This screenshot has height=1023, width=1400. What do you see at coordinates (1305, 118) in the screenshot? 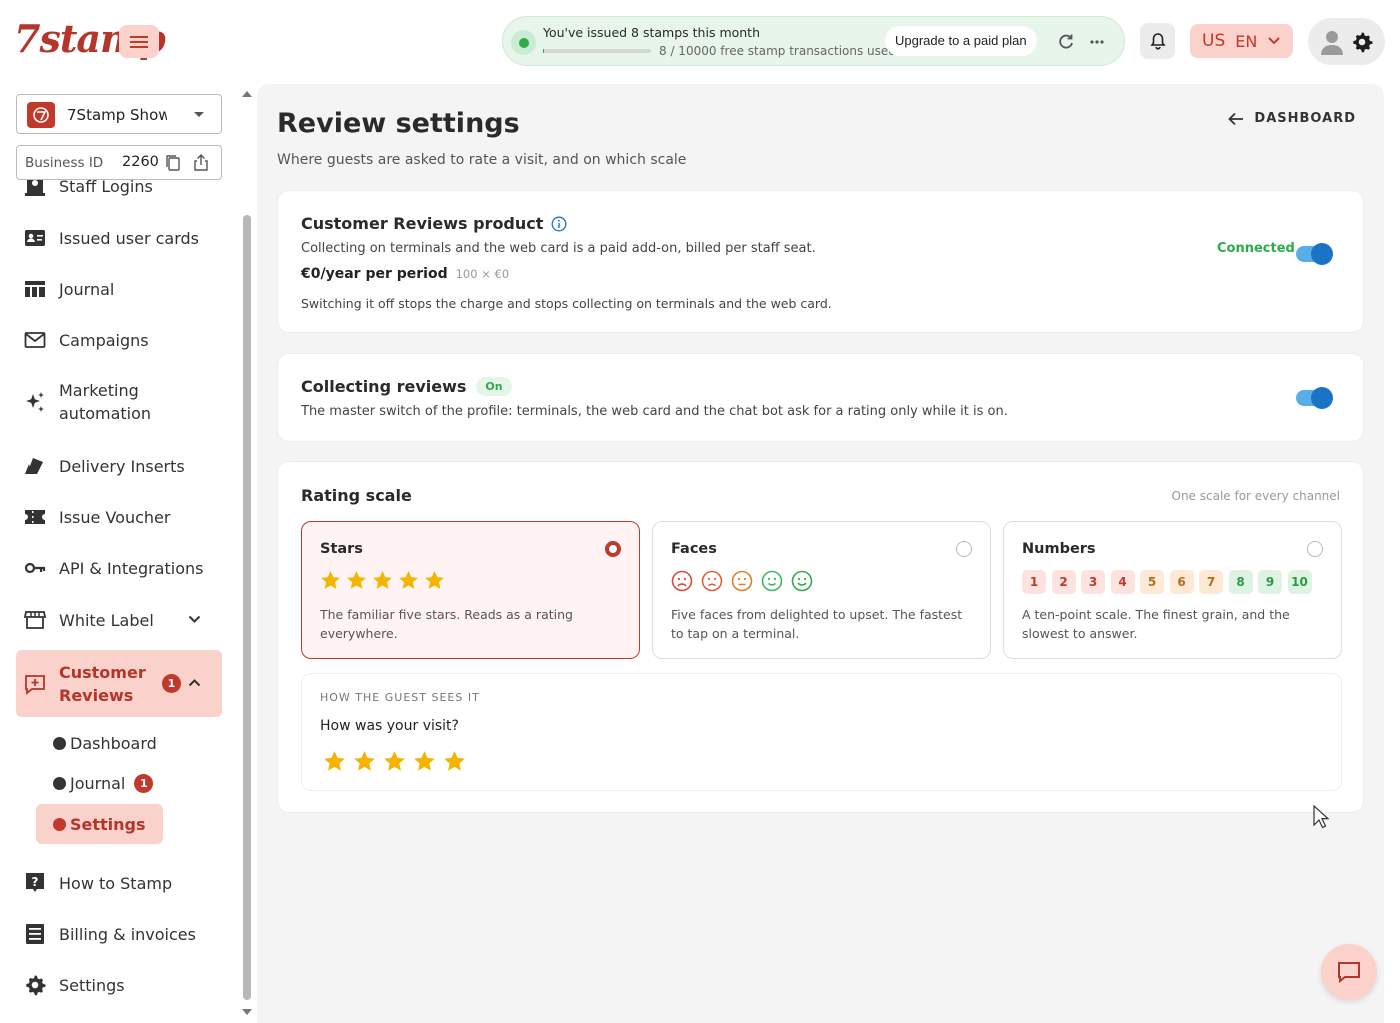
I see `dashboard-link-label: DASHBOARD` at bounding box center [1305, 118].